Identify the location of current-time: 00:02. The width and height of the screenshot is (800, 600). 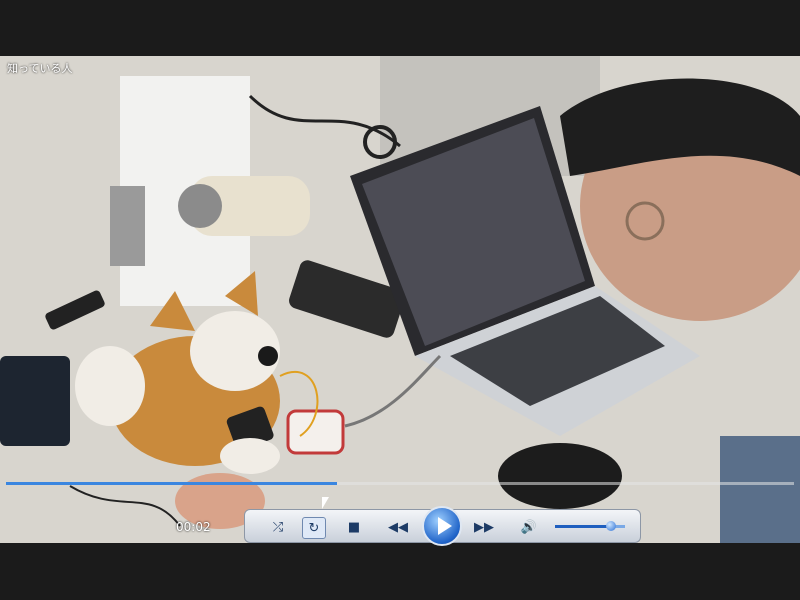
(193, 527).